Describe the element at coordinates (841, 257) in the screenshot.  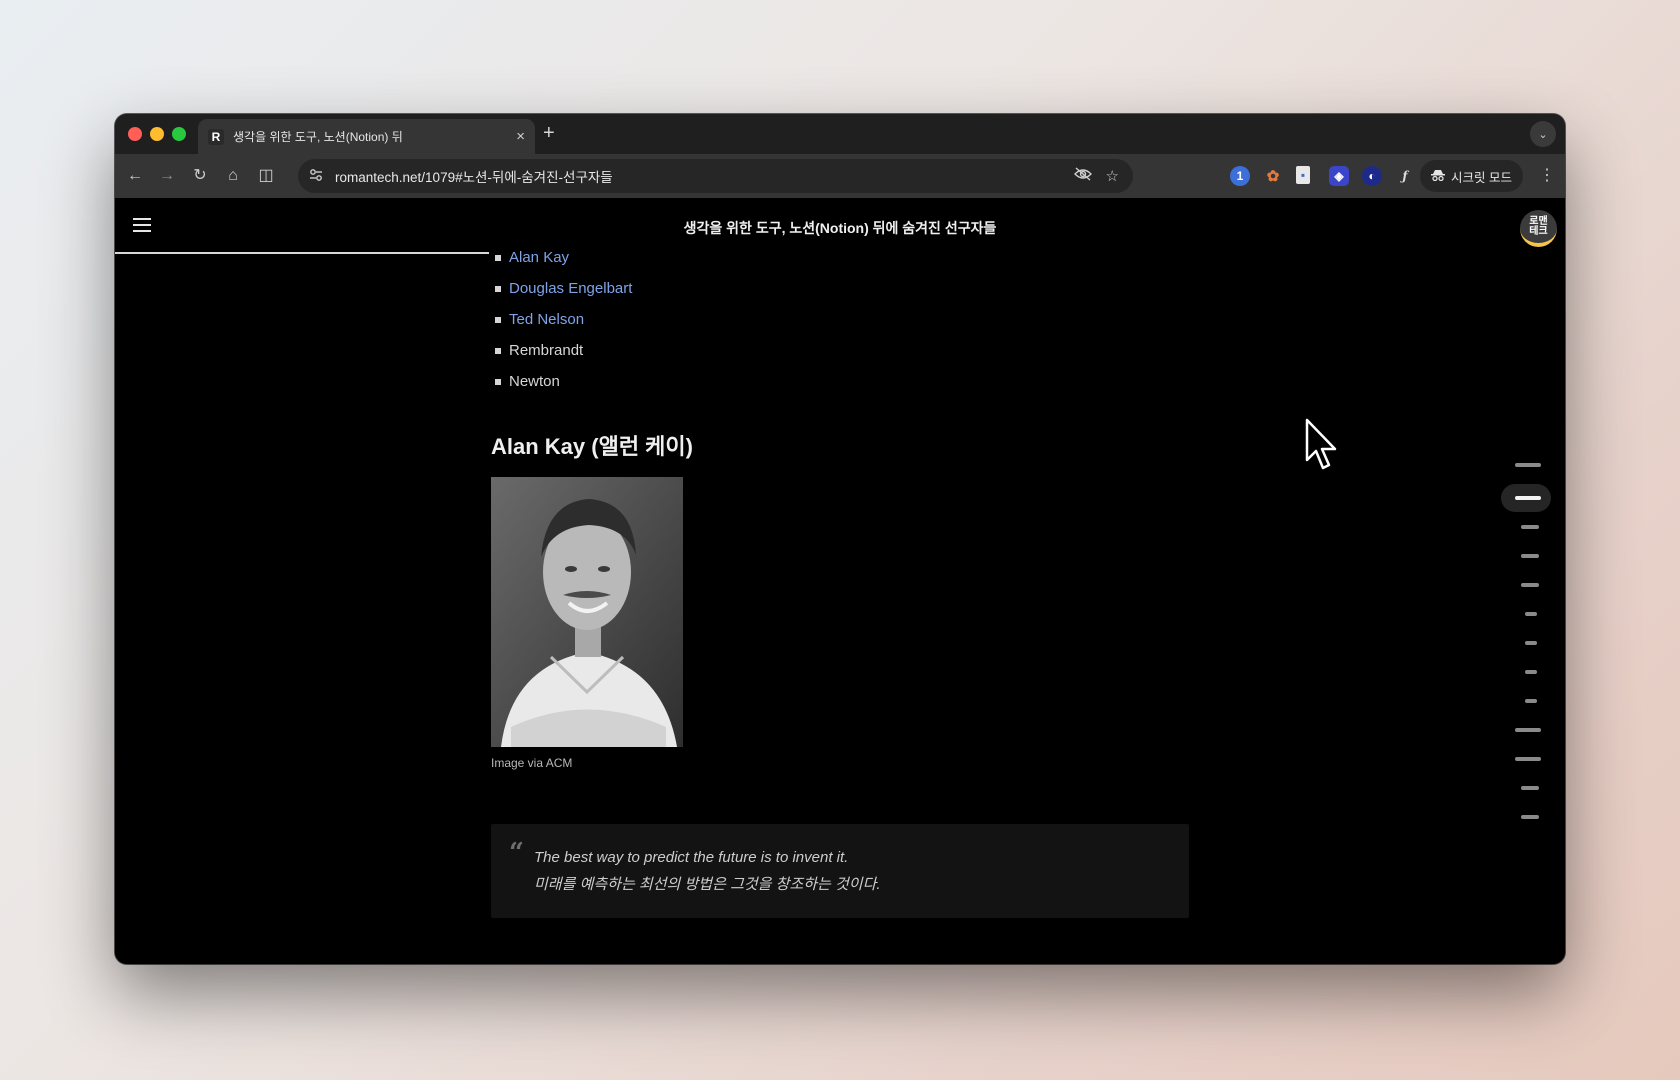
I see `list-item-alan-kay: Alan Kay` at that location.